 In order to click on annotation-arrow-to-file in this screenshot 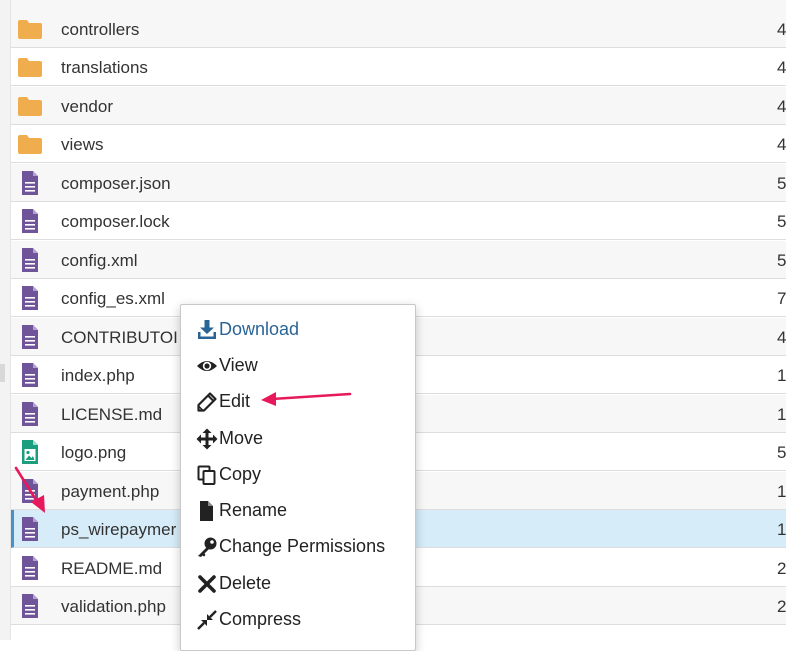, I will do `click(29, 489)`.